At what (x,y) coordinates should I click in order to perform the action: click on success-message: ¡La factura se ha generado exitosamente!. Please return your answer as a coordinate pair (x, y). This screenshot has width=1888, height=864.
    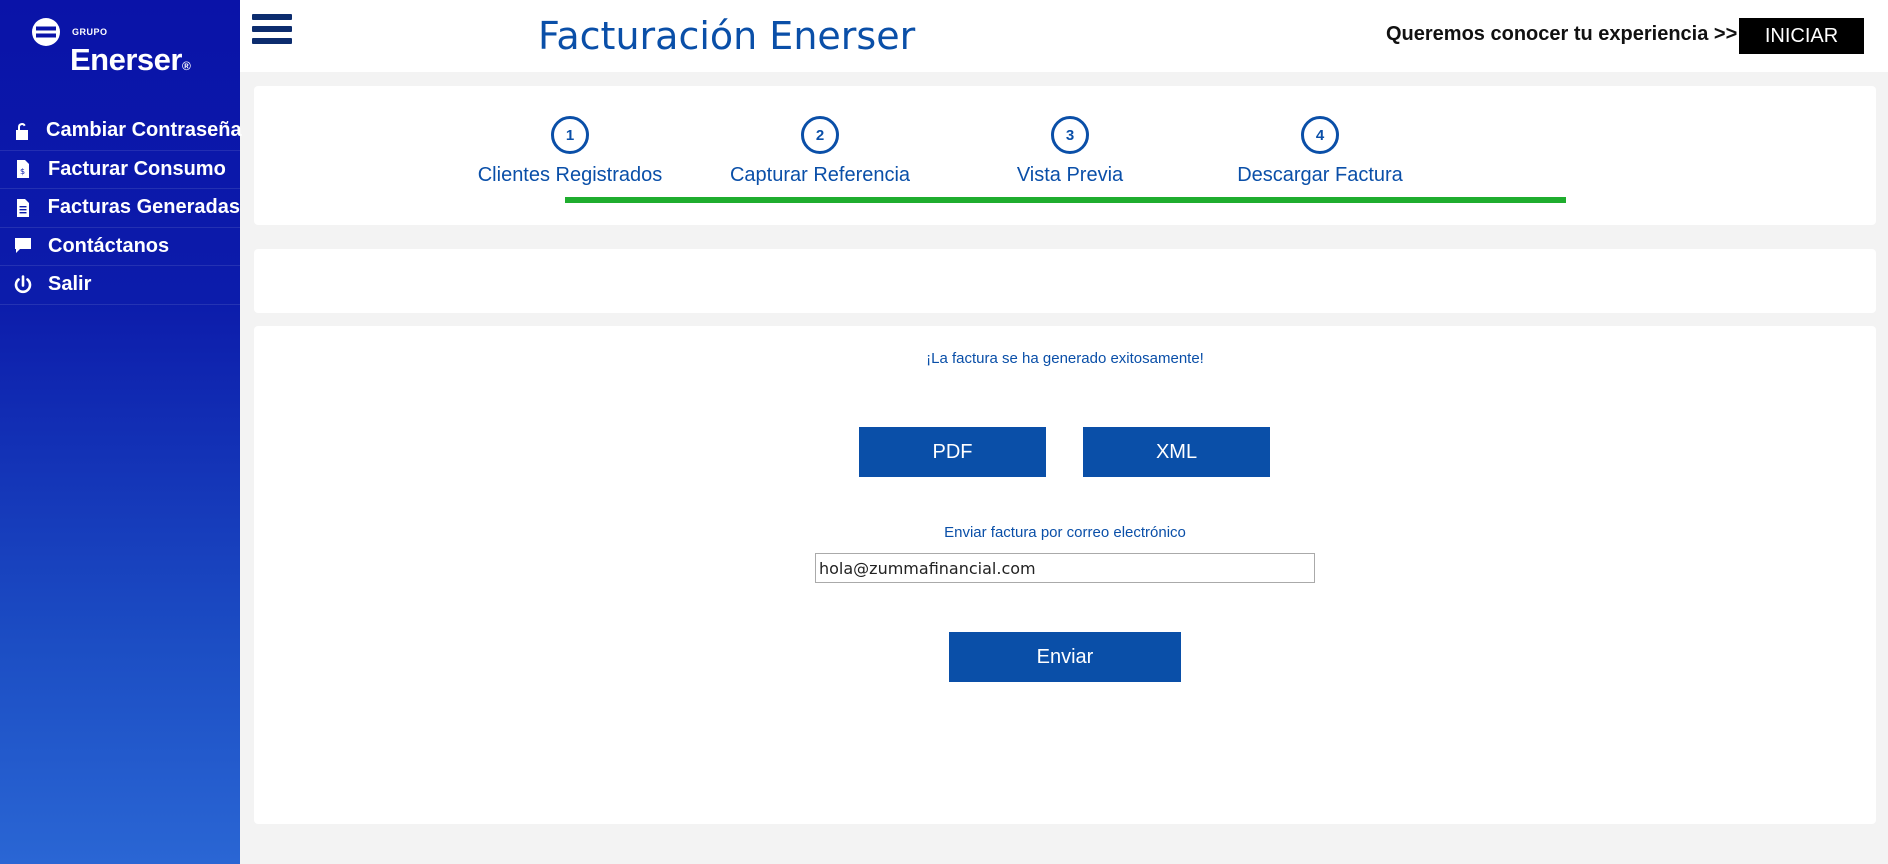
    Looking at the image, I should click on (1065, 358).